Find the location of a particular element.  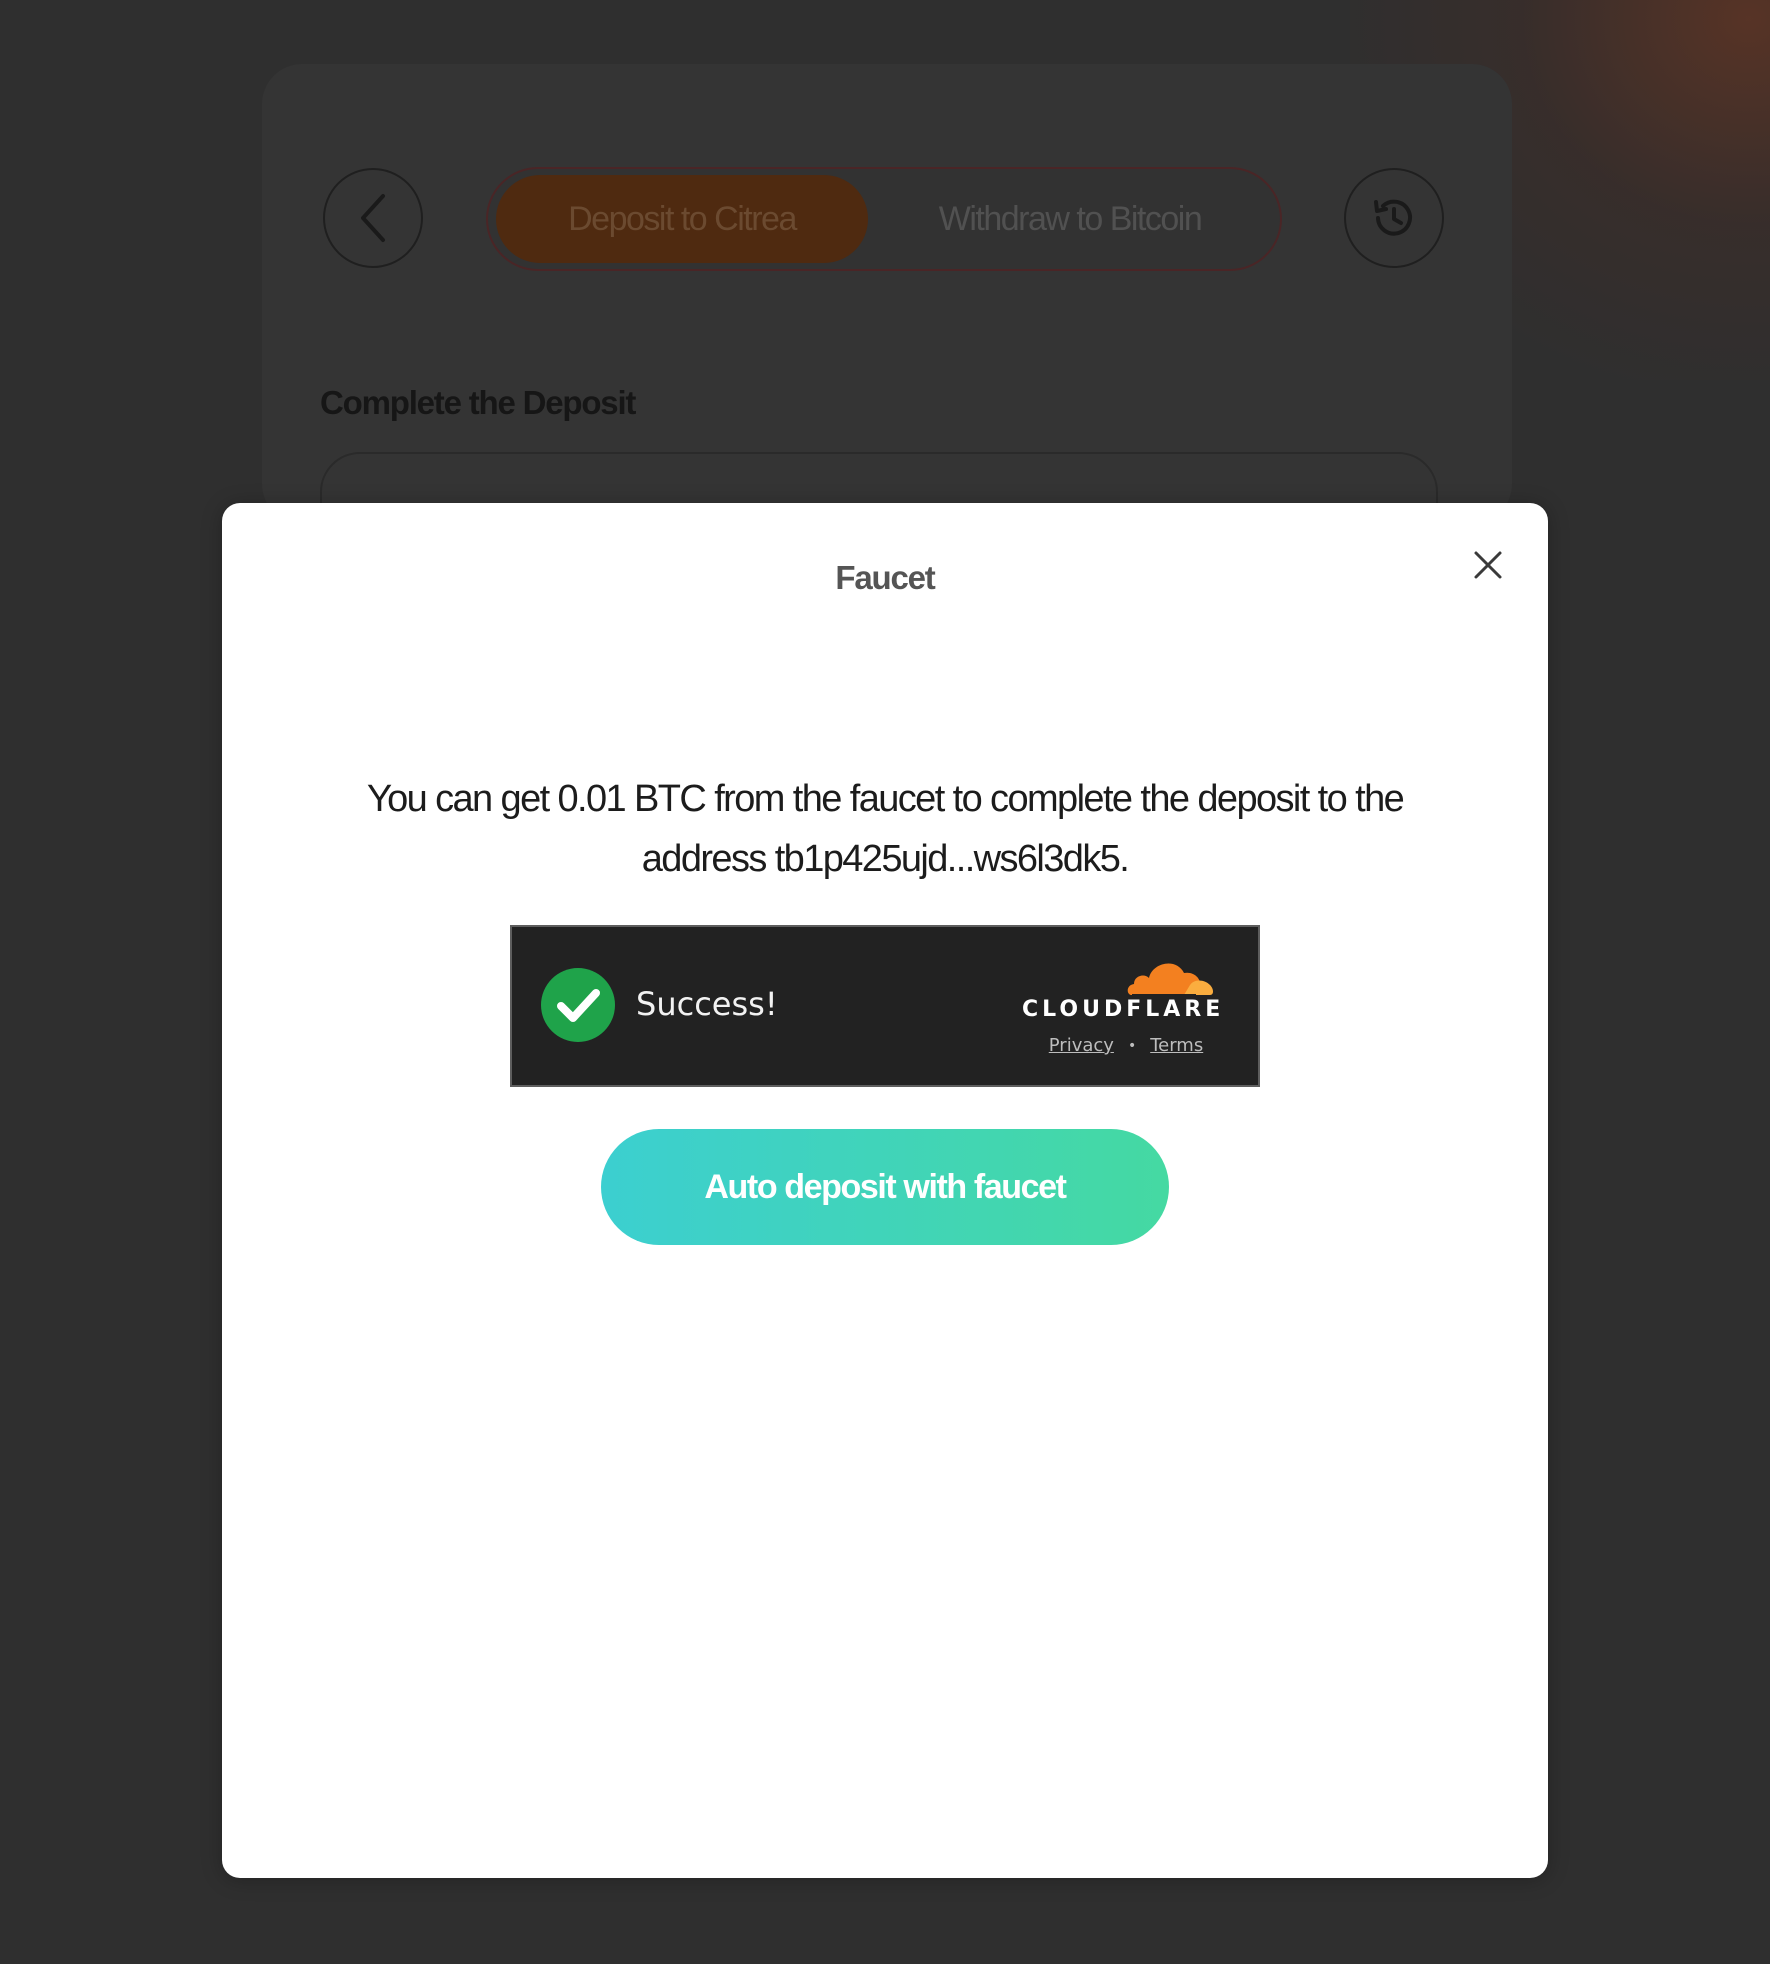

close-icon is located at coordinates (1488, 565).